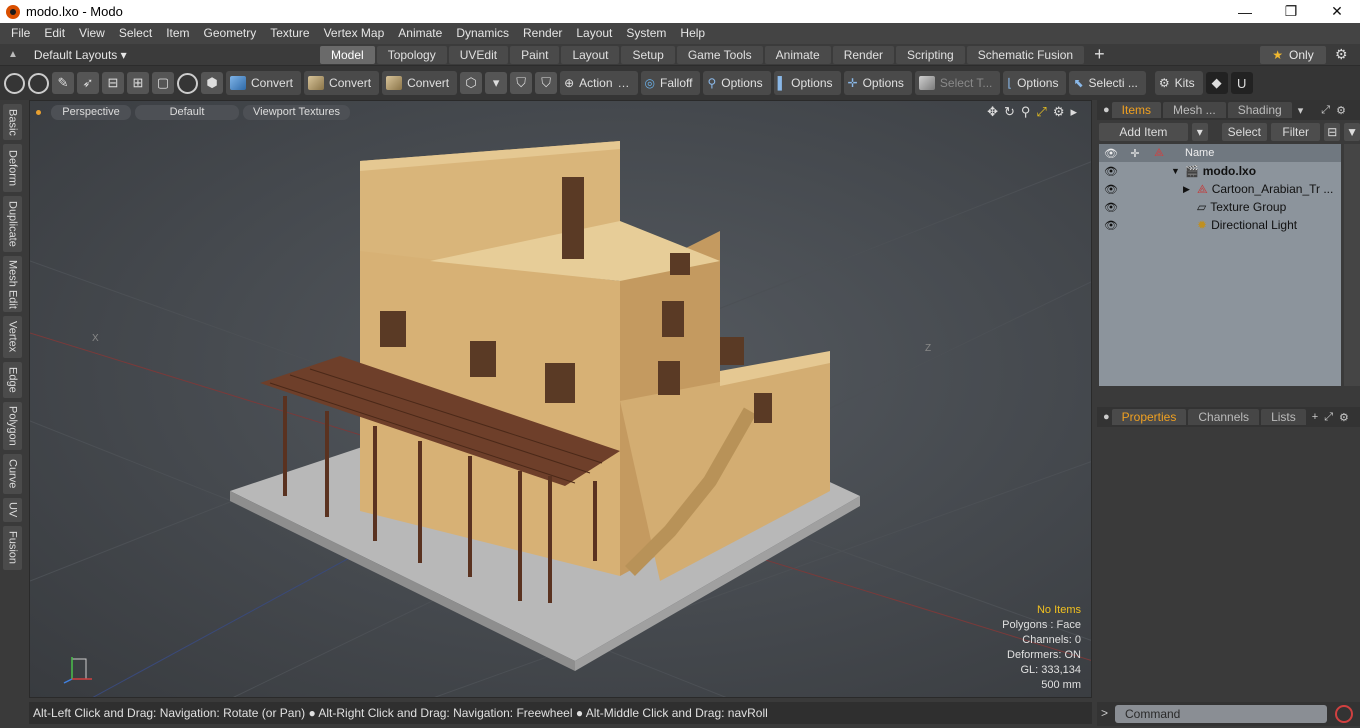 The width and height of the screenshot is (1360, 728). Describe the element at coordinates (737, 83) in the screenshot. I see `options-button-1: ⚲ Options` at that location.